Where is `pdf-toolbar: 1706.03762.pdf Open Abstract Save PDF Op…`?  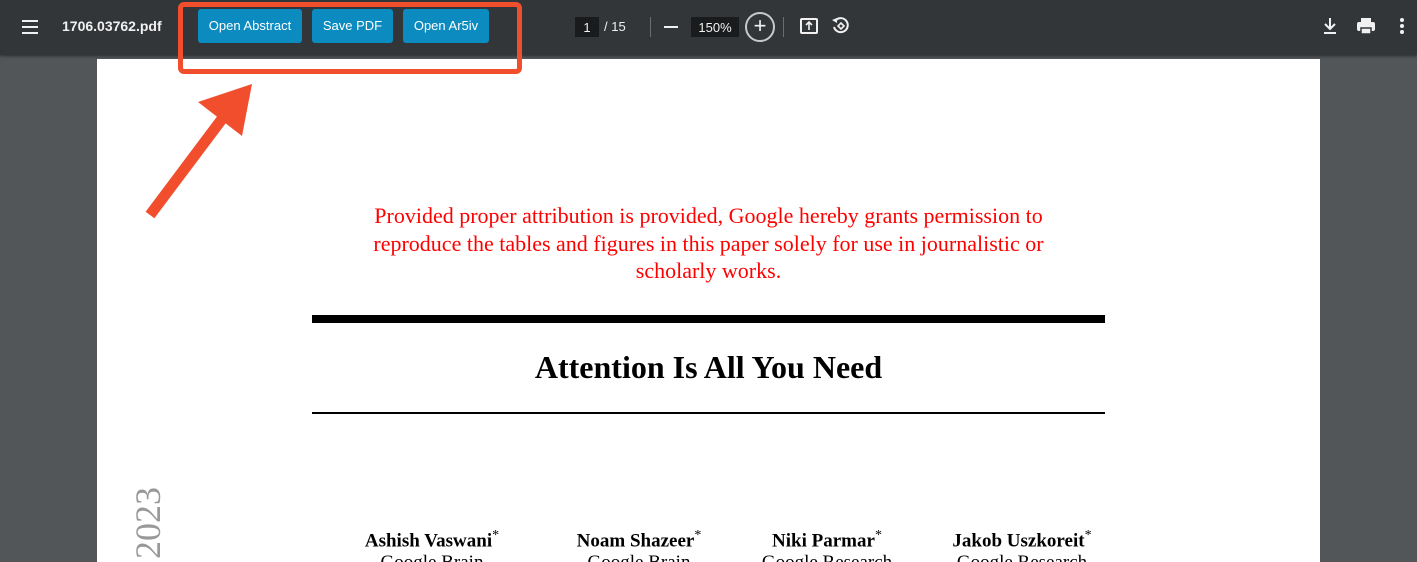 pdf-toolbar: 1706.03762.pdf Open Abstract Save PDF Op… is located at coordinates (708, 27).